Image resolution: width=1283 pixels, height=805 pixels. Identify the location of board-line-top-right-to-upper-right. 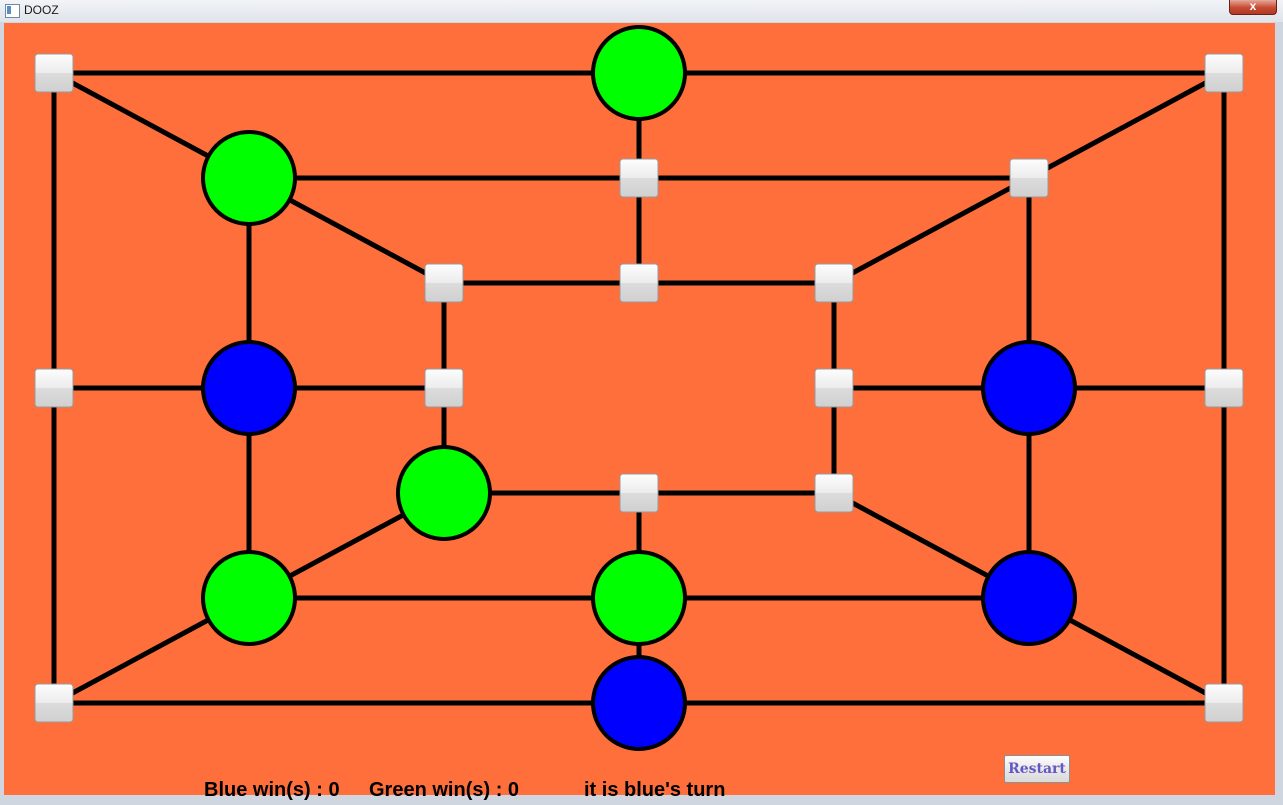
(1126, 125).